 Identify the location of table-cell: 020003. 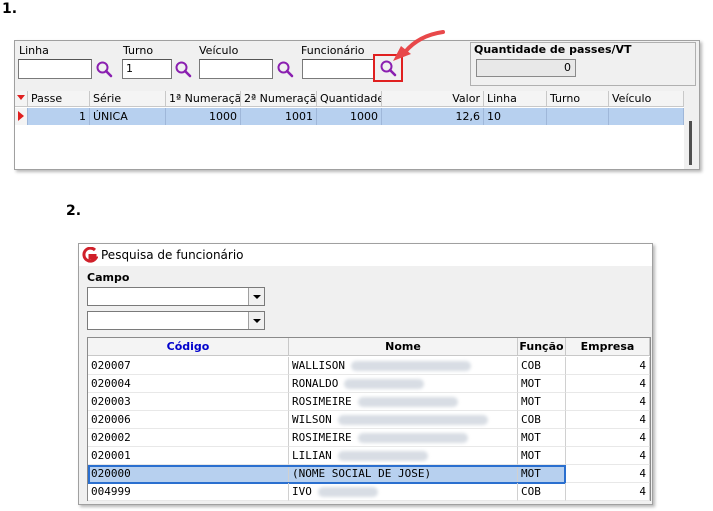
(188, 402).